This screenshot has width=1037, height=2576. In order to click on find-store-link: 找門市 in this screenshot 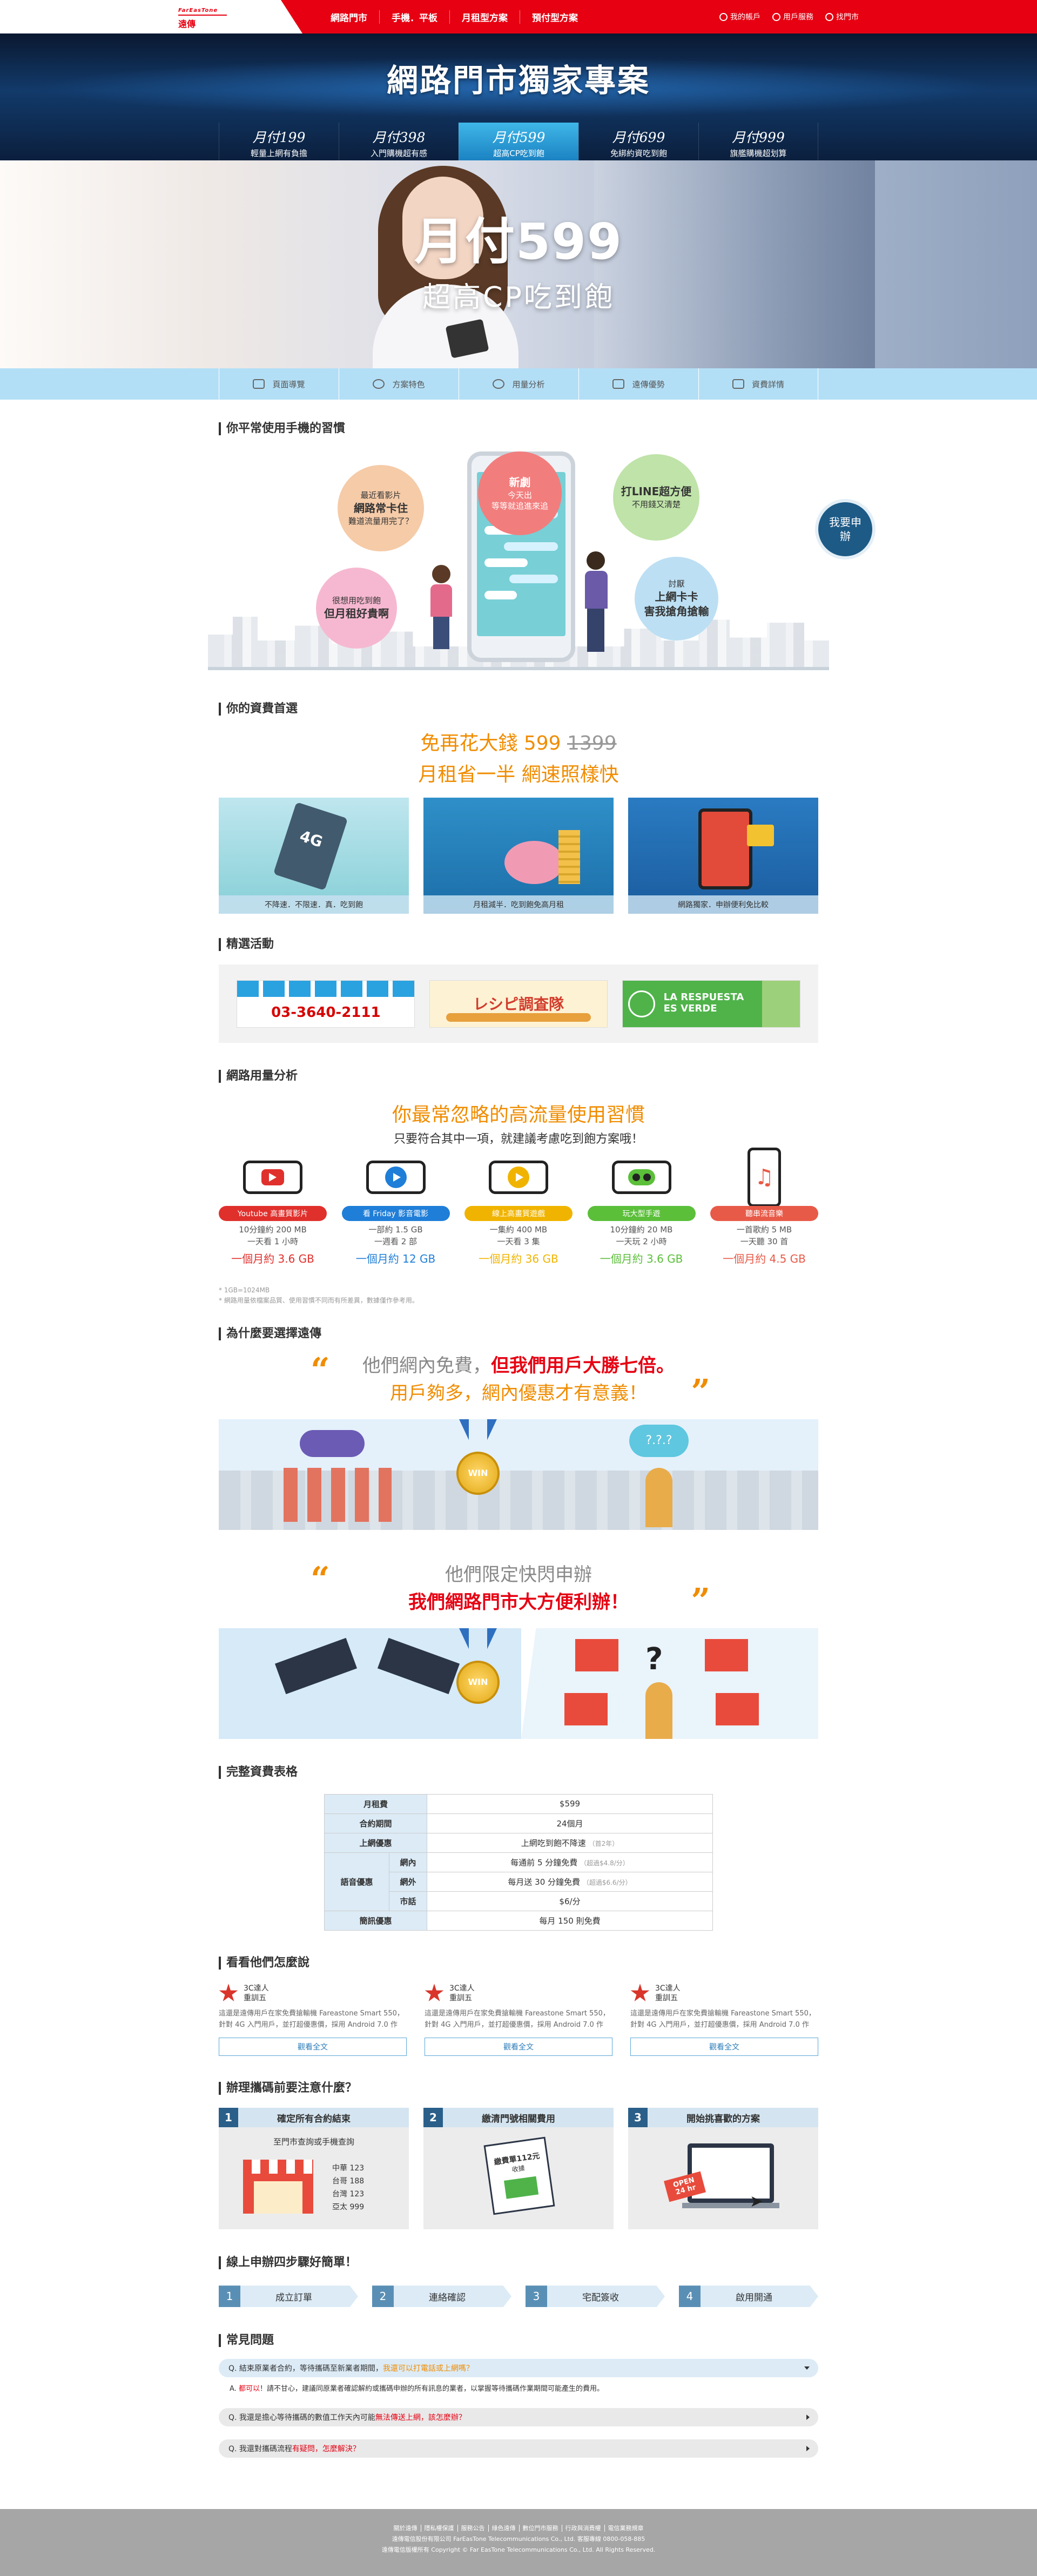, I will do `click(842, 16)`.